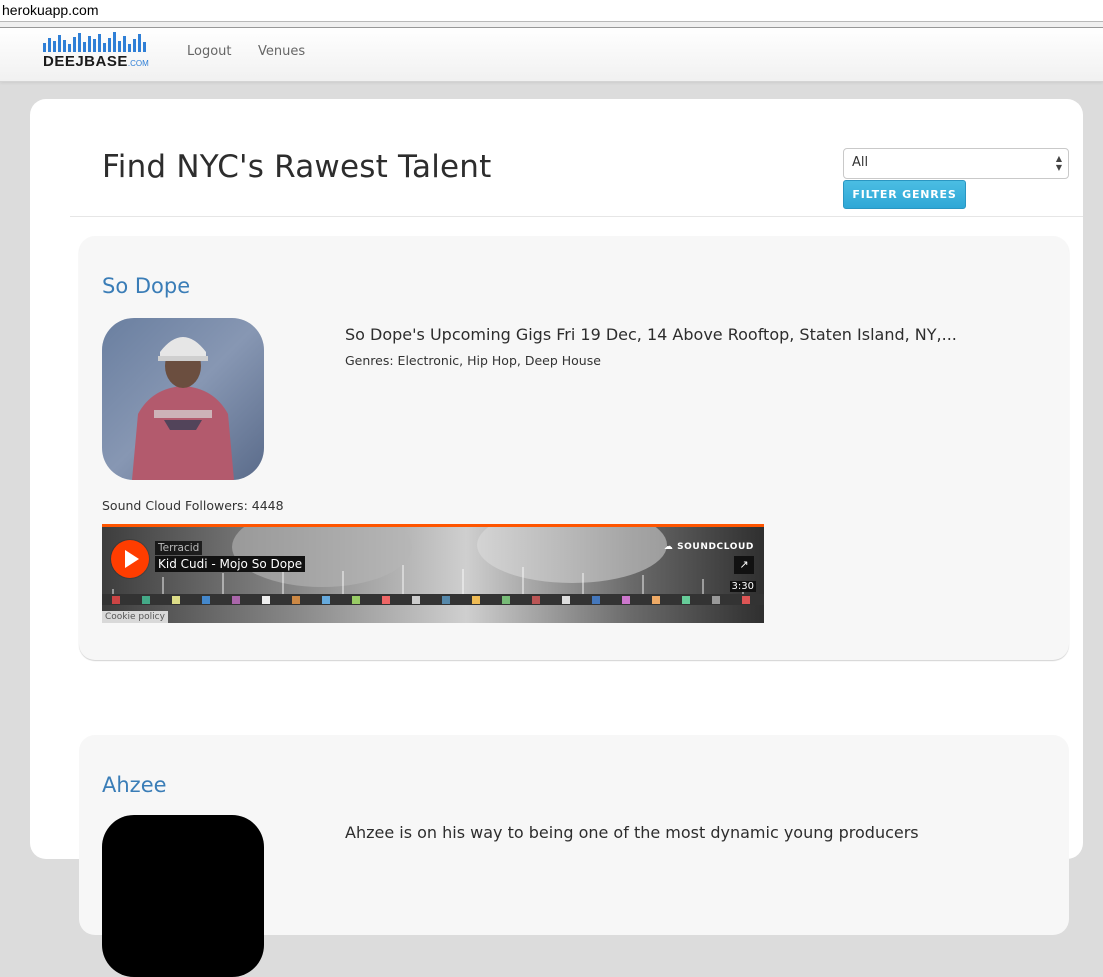  Describe the element at coordinates (742, 586) in the screenshot. I see `track-duration: 3:30` at that location.